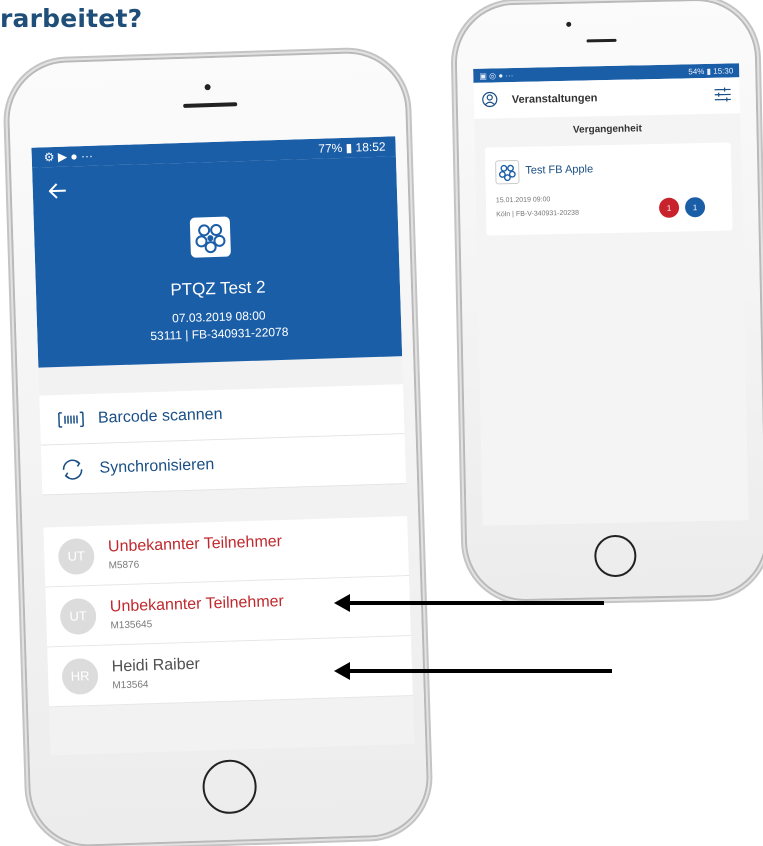  What do you see at coordinates (559, 170) in the screenshot?
I see `event-title: Test FB Apple` at bounding box center [559, 170].